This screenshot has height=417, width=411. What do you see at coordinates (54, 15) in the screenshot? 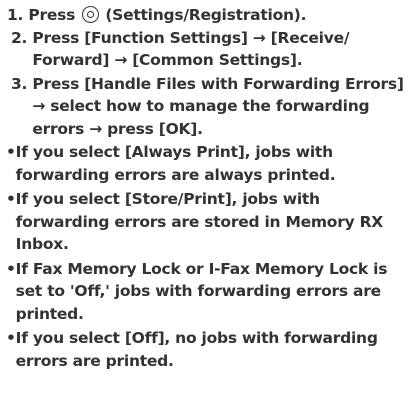
I see `step-text-before-icon: Press` at bounding box center [54, 15].